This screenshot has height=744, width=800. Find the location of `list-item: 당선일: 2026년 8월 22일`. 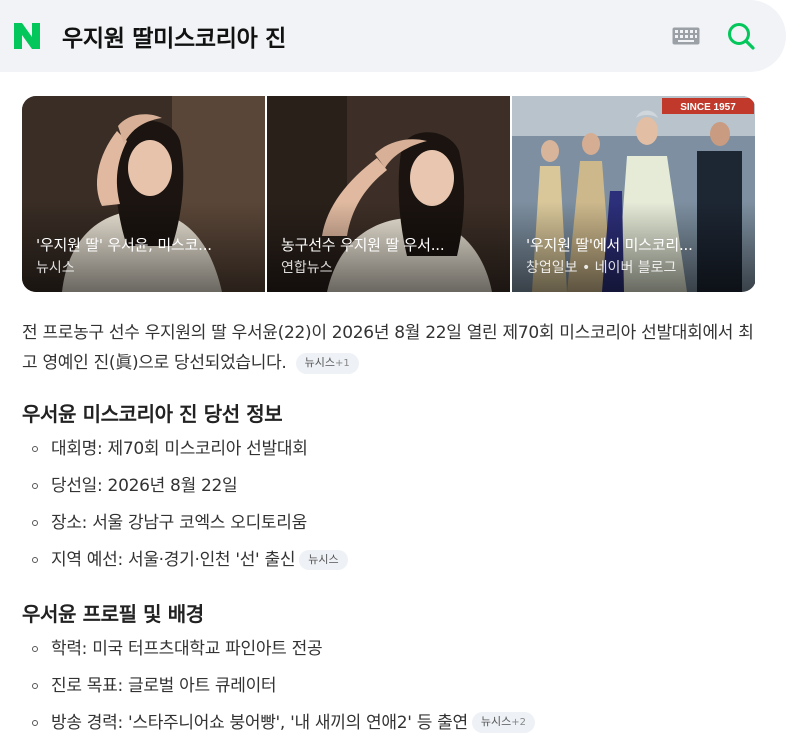

list-item: 당선일: 2026년 8월 22일 is located at coordinates (190, 485).